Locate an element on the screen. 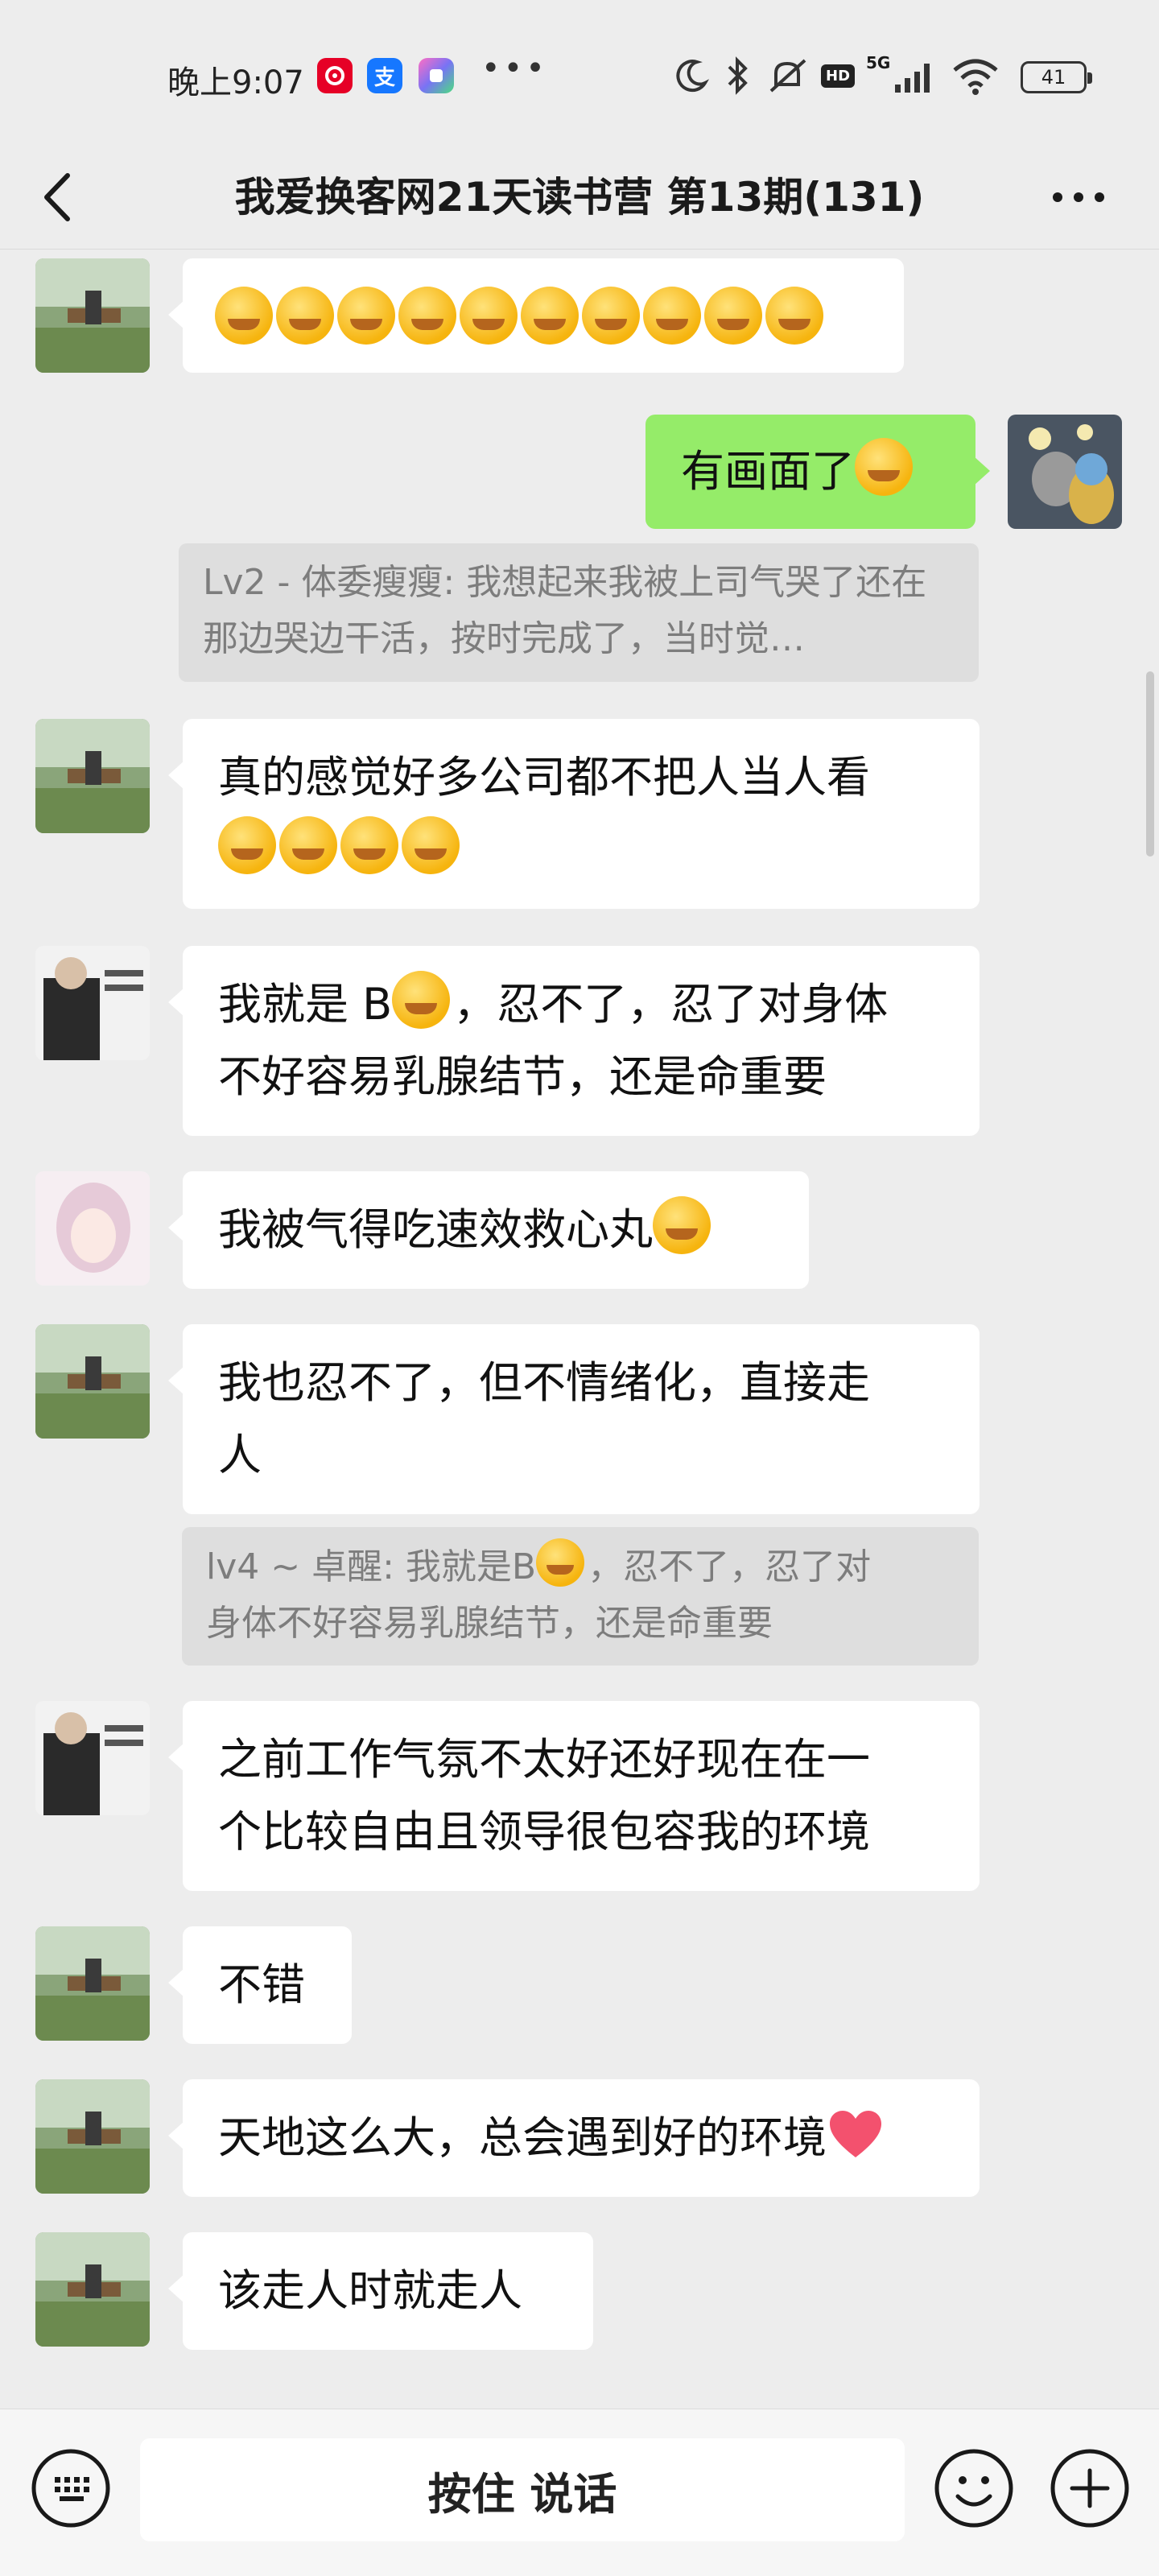 The height and width of the screenshot is (2576, 1159). message-text: 不错 is located at coordinates (261, 1984).